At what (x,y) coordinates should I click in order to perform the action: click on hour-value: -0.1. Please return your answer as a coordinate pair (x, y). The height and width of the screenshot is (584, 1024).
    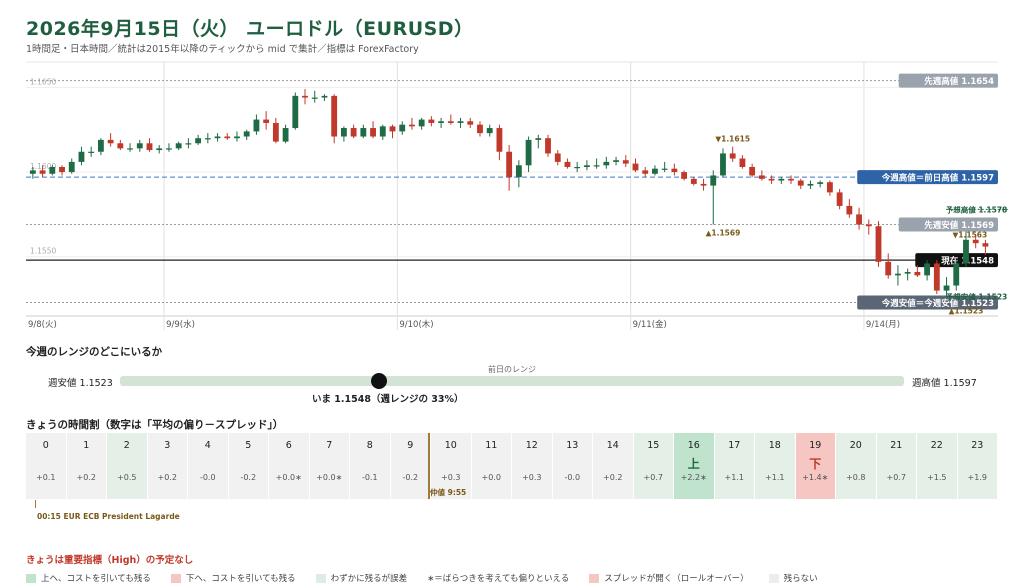
    Looking at the image, I should click on (369, 477).